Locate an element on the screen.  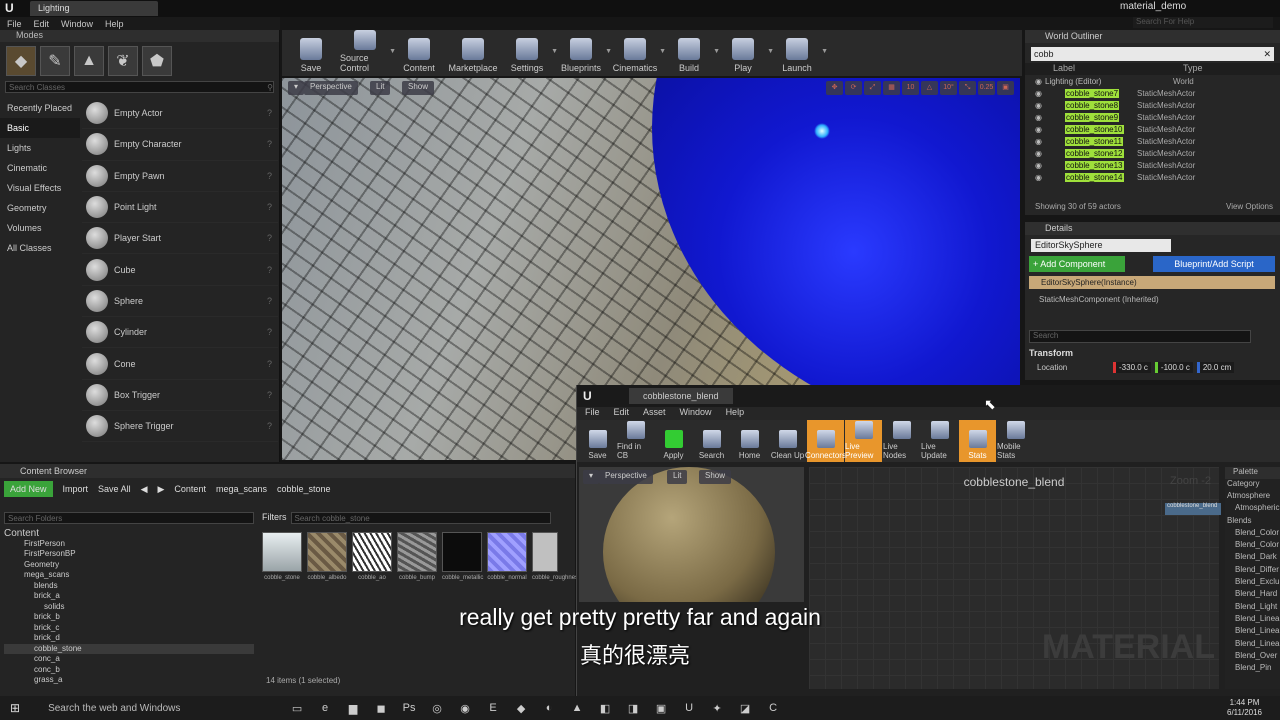
preview-menu-button: ▾ is located at coordinates (591, 477).